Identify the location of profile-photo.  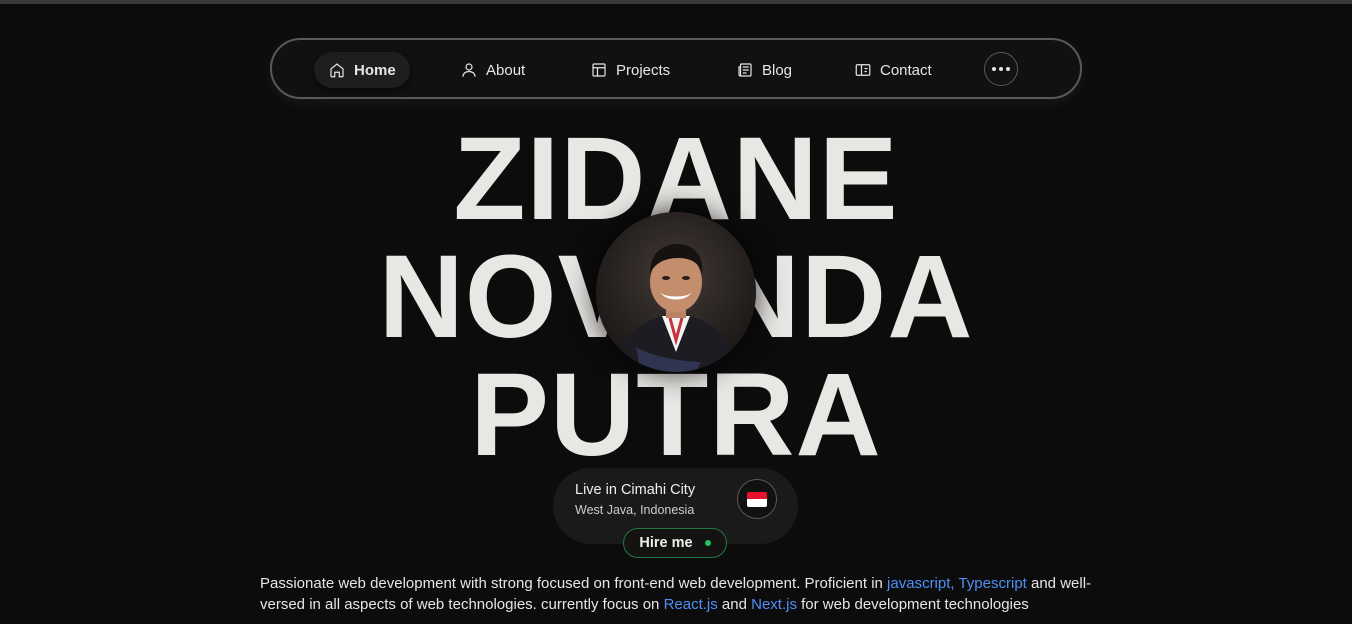
(676, 292).